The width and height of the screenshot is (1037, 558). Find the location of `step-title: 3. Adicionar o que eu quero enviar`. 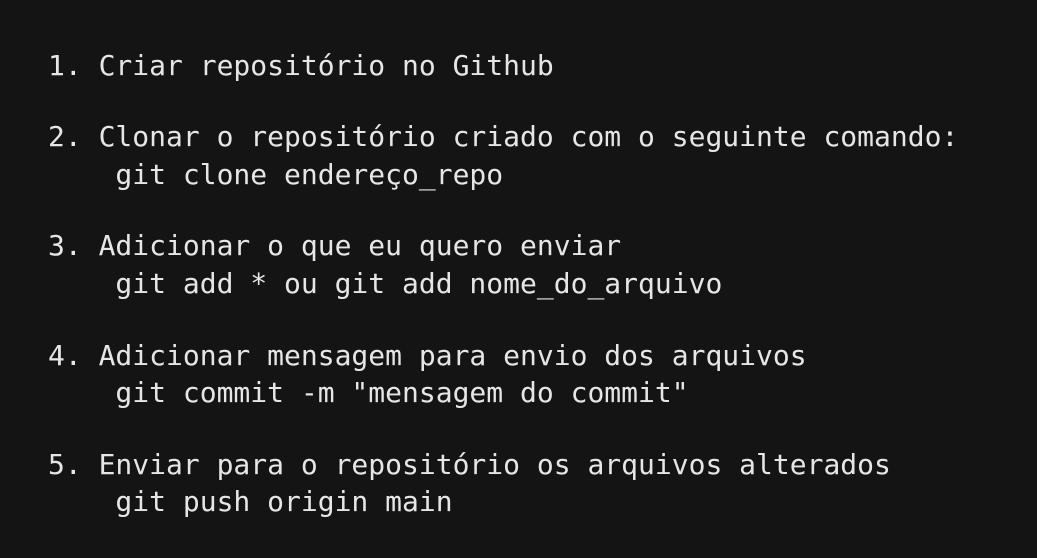

step-title: 3. Adicionar o que eu quero enviar is located at coordinates (335, 245).